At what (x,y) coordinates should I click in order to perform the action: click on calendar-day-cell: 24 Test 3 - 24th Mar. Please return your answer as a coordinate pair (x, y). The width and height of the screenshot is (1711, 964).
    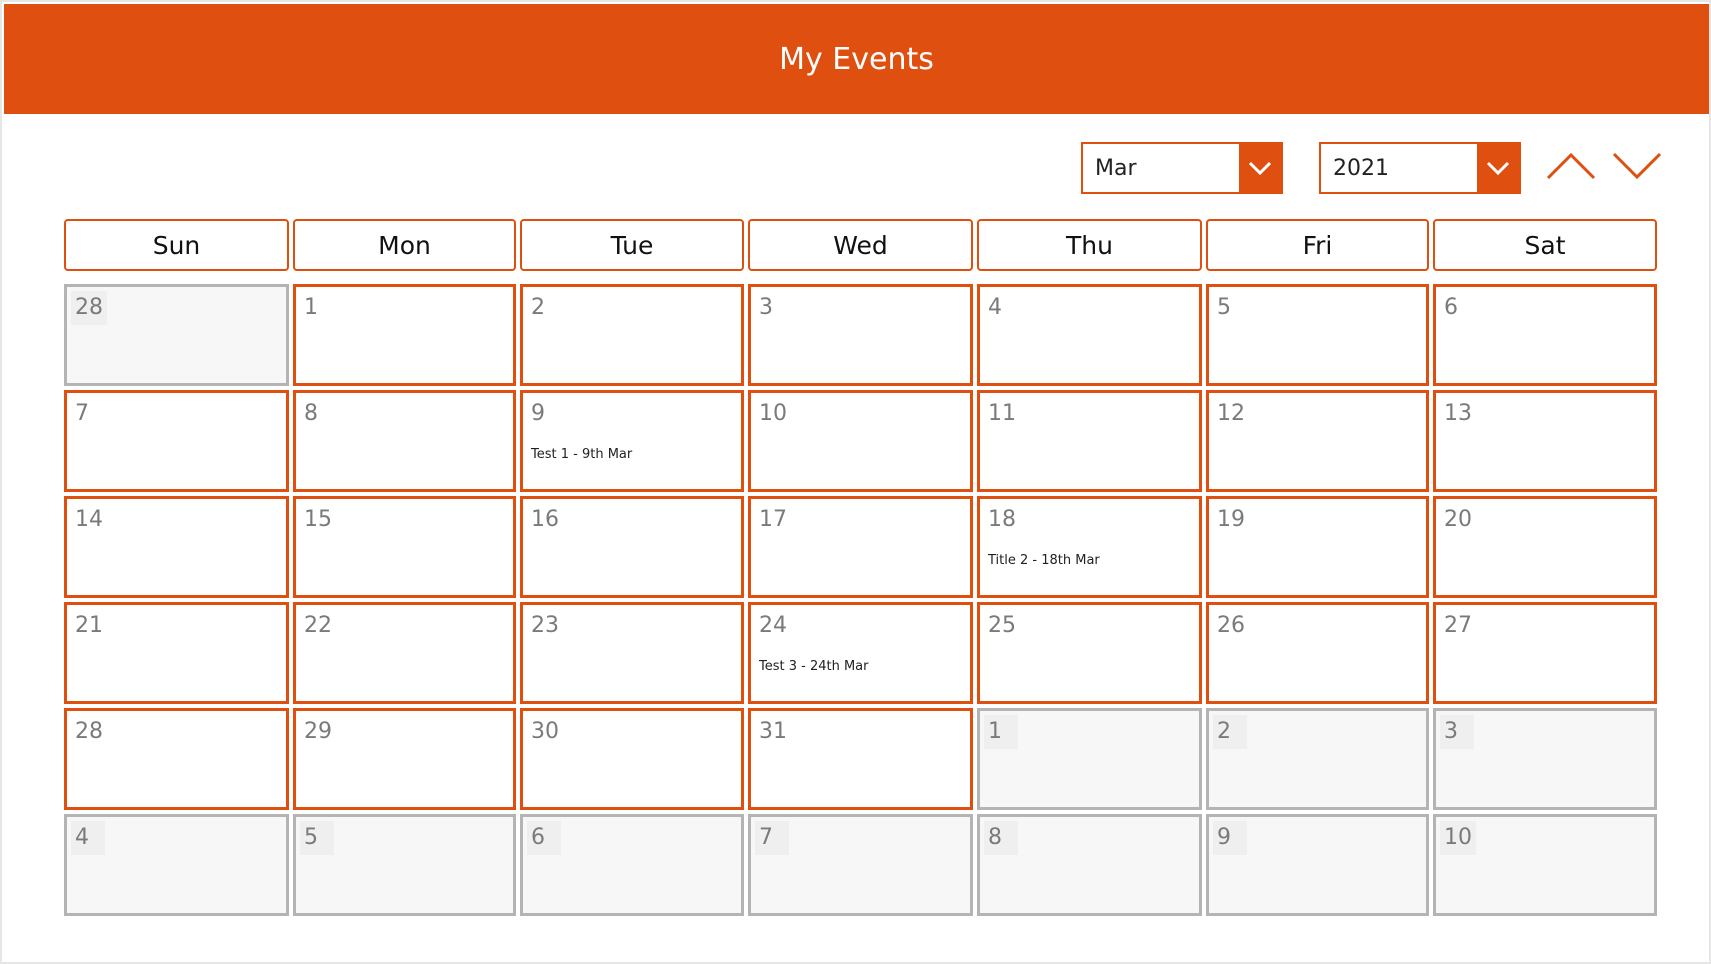
    Looking at the image, I should click on (860, 653).